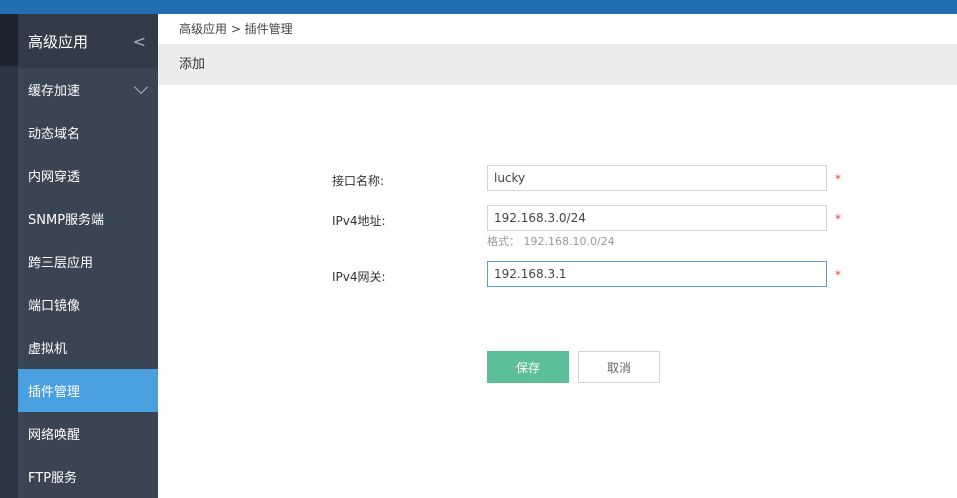 The height and width of the screenshot is (498, 957). I want to click on ipv4-label: IPv4地址:, so click(359, 221).